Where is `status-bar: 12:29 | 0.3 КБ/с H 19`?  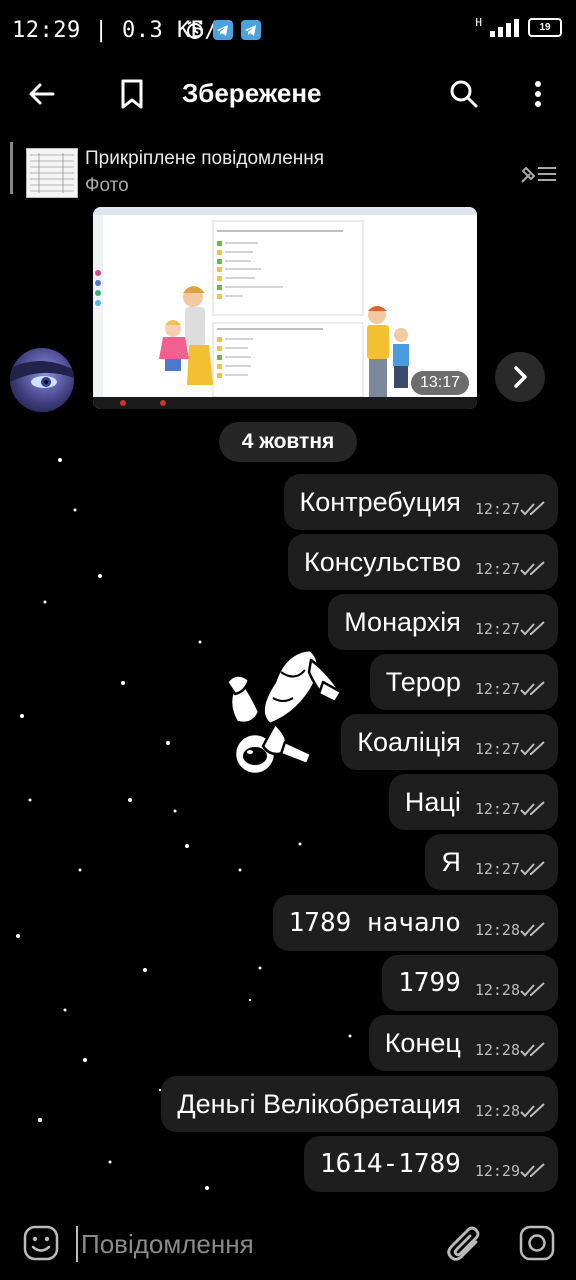 status-bar: 12:29 | 0.3 КБ/с H 19 is located at coordinates (288, 31).